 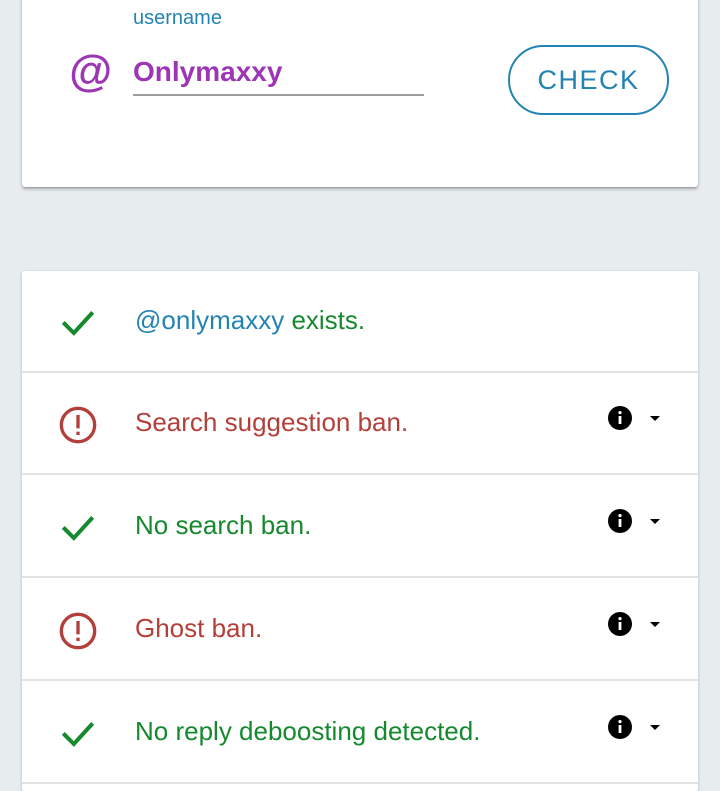 What do you see at coordinates (177, 18) in the screenshot?
I see `username-label: username` at bounding box center [177, 18].